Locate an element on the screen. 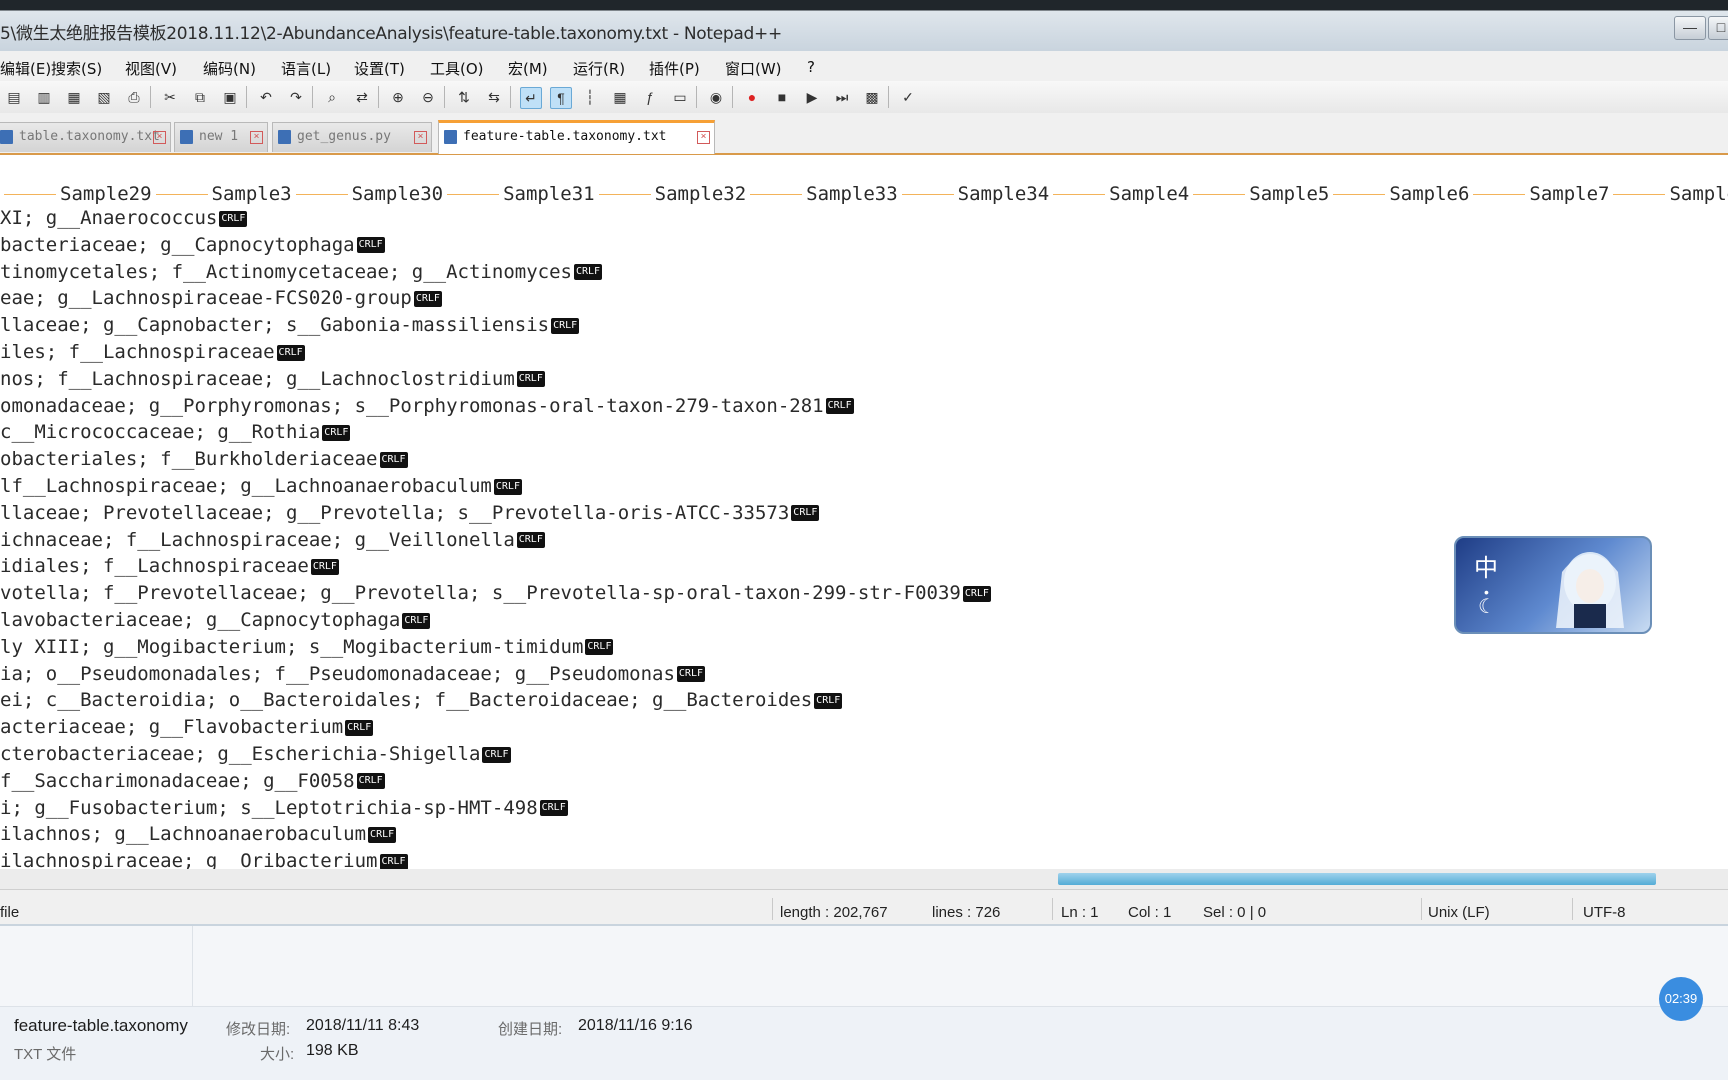  text-line: lavobacteriaceae; g__Capnocytophaga CRLF is located at coordinates (215, 620).